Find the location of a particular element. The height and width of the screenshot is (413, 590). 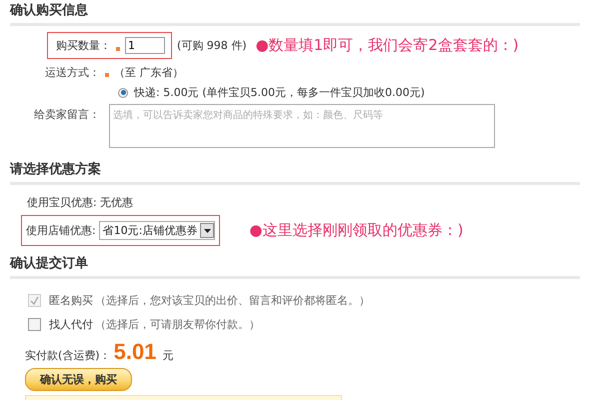

option-hint: （选择后，您对该宝贝的出价、留言和评价都将匿名。） is located at coordinates (232, 300).